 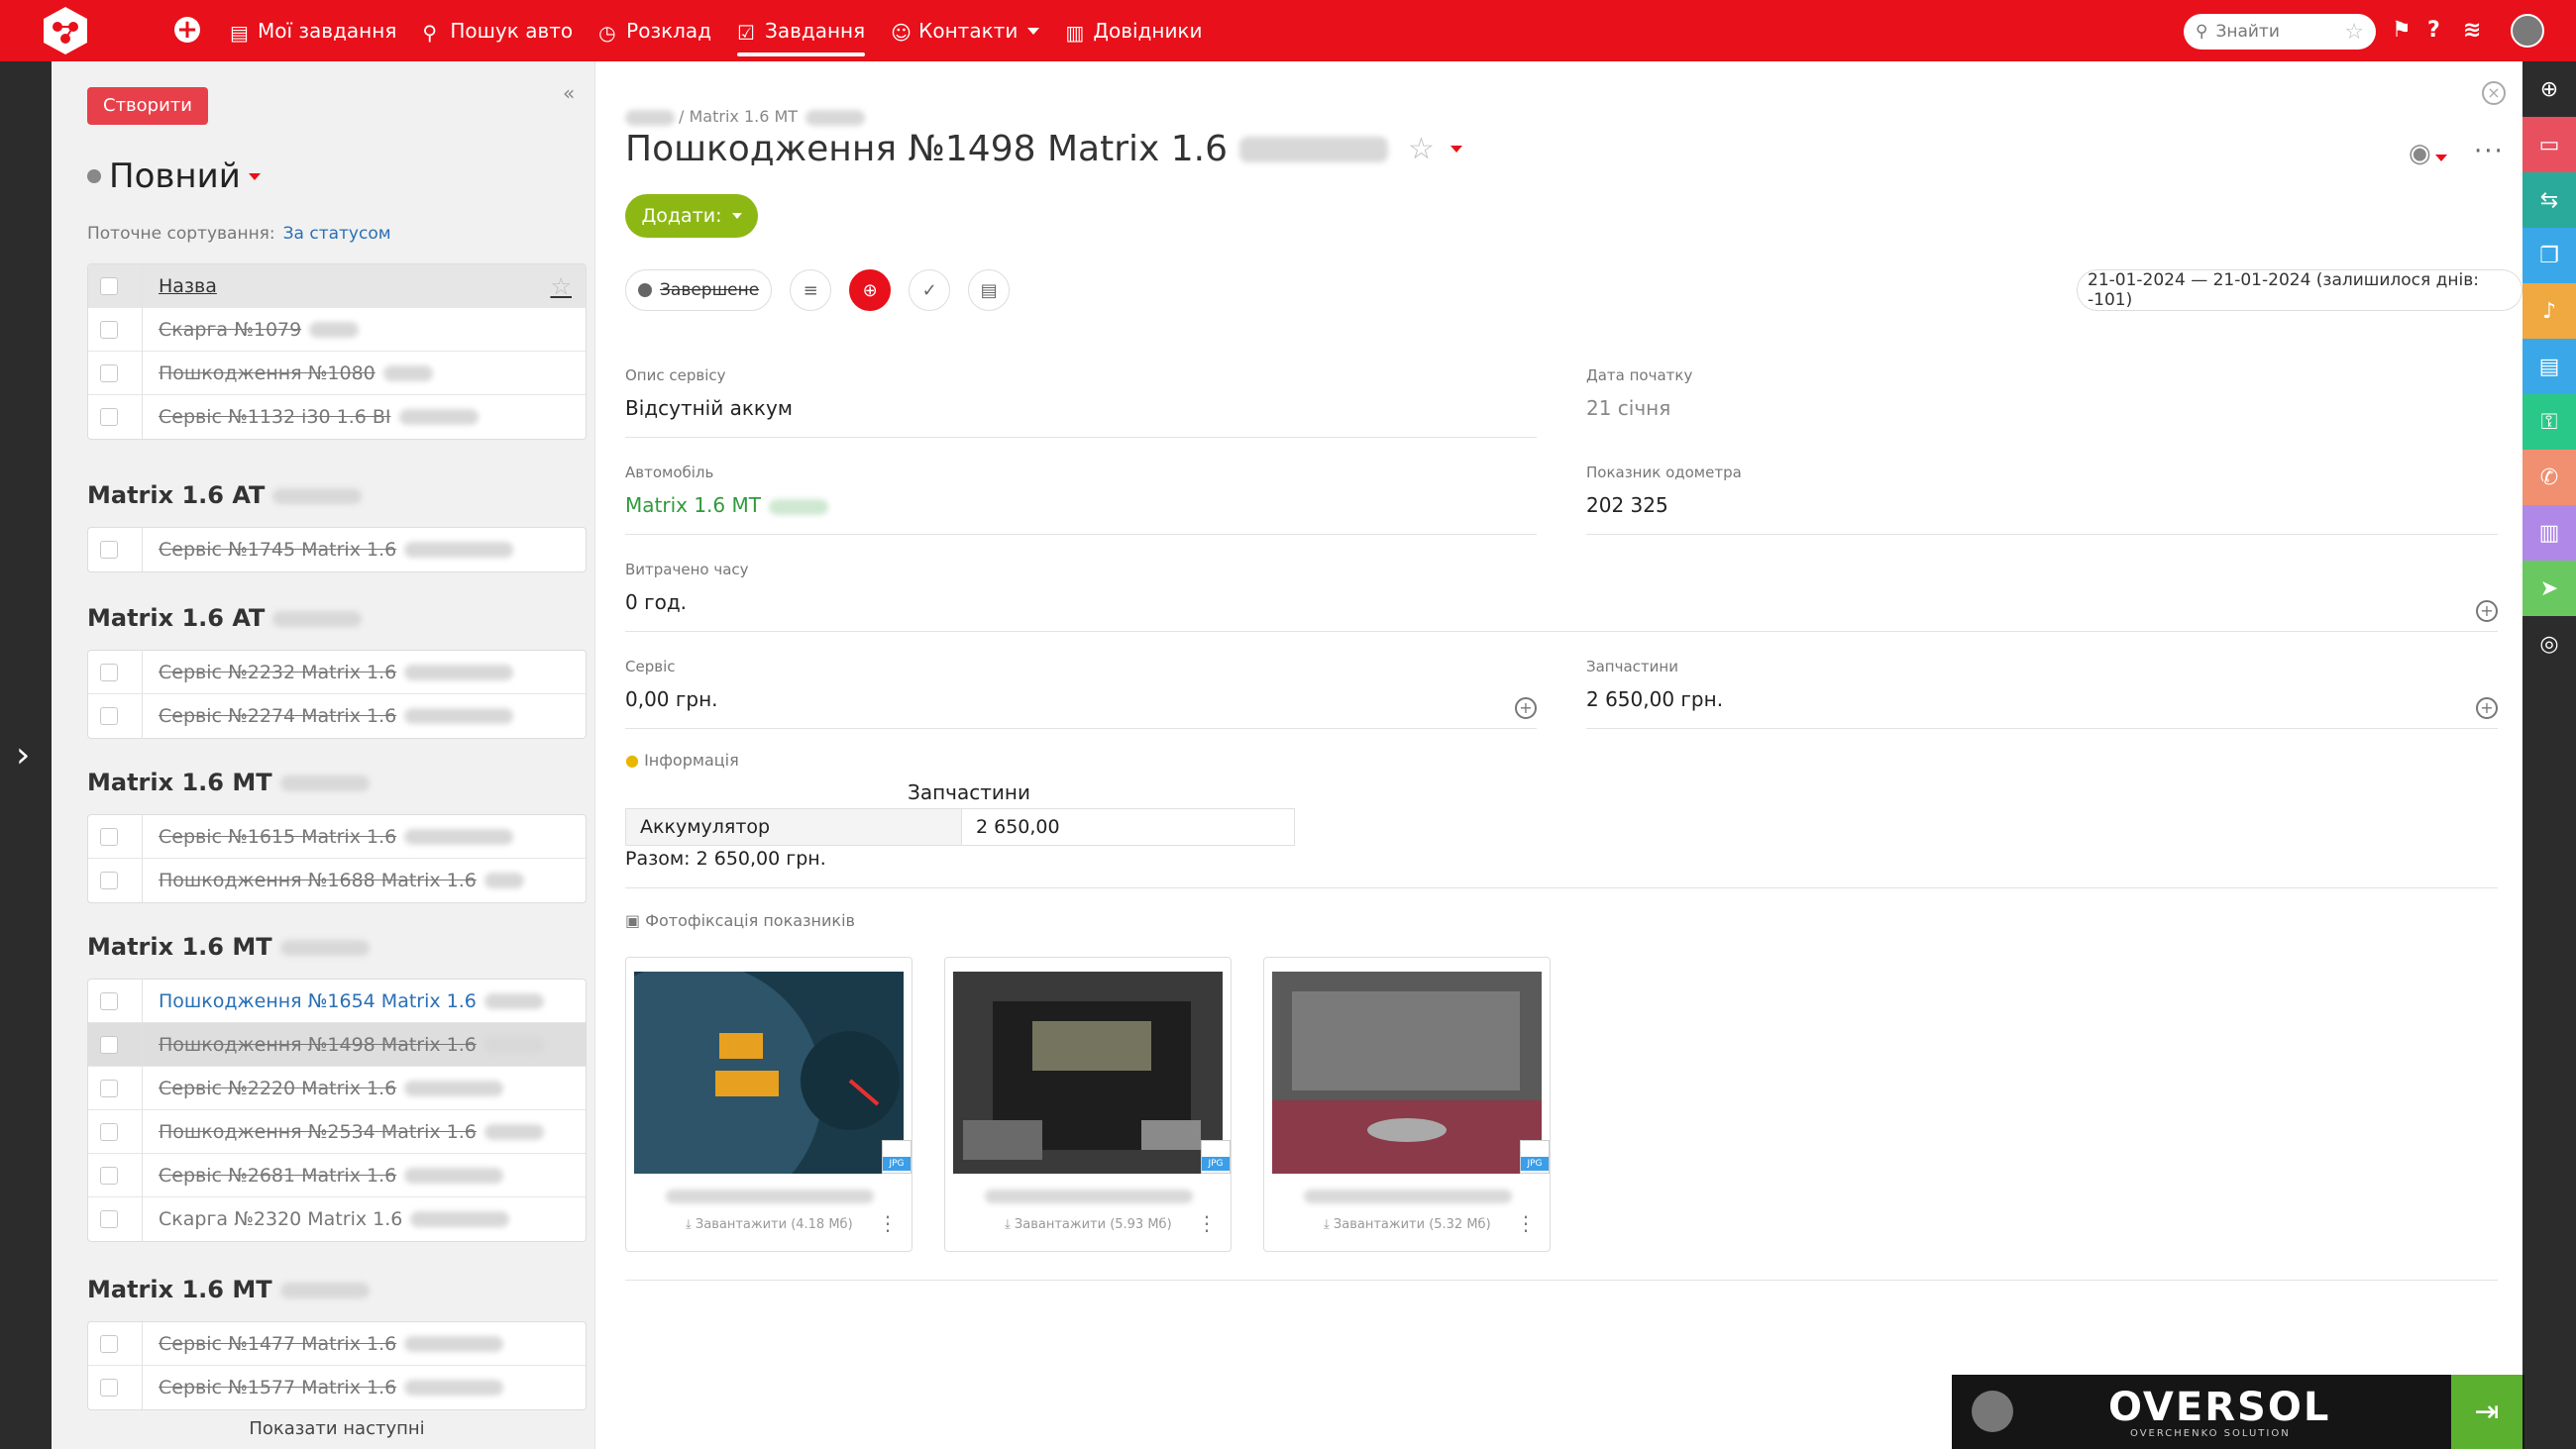 I want to click on item-title: Сервіс №1477 Matrix 1.6, so click(x=277, y=1344).